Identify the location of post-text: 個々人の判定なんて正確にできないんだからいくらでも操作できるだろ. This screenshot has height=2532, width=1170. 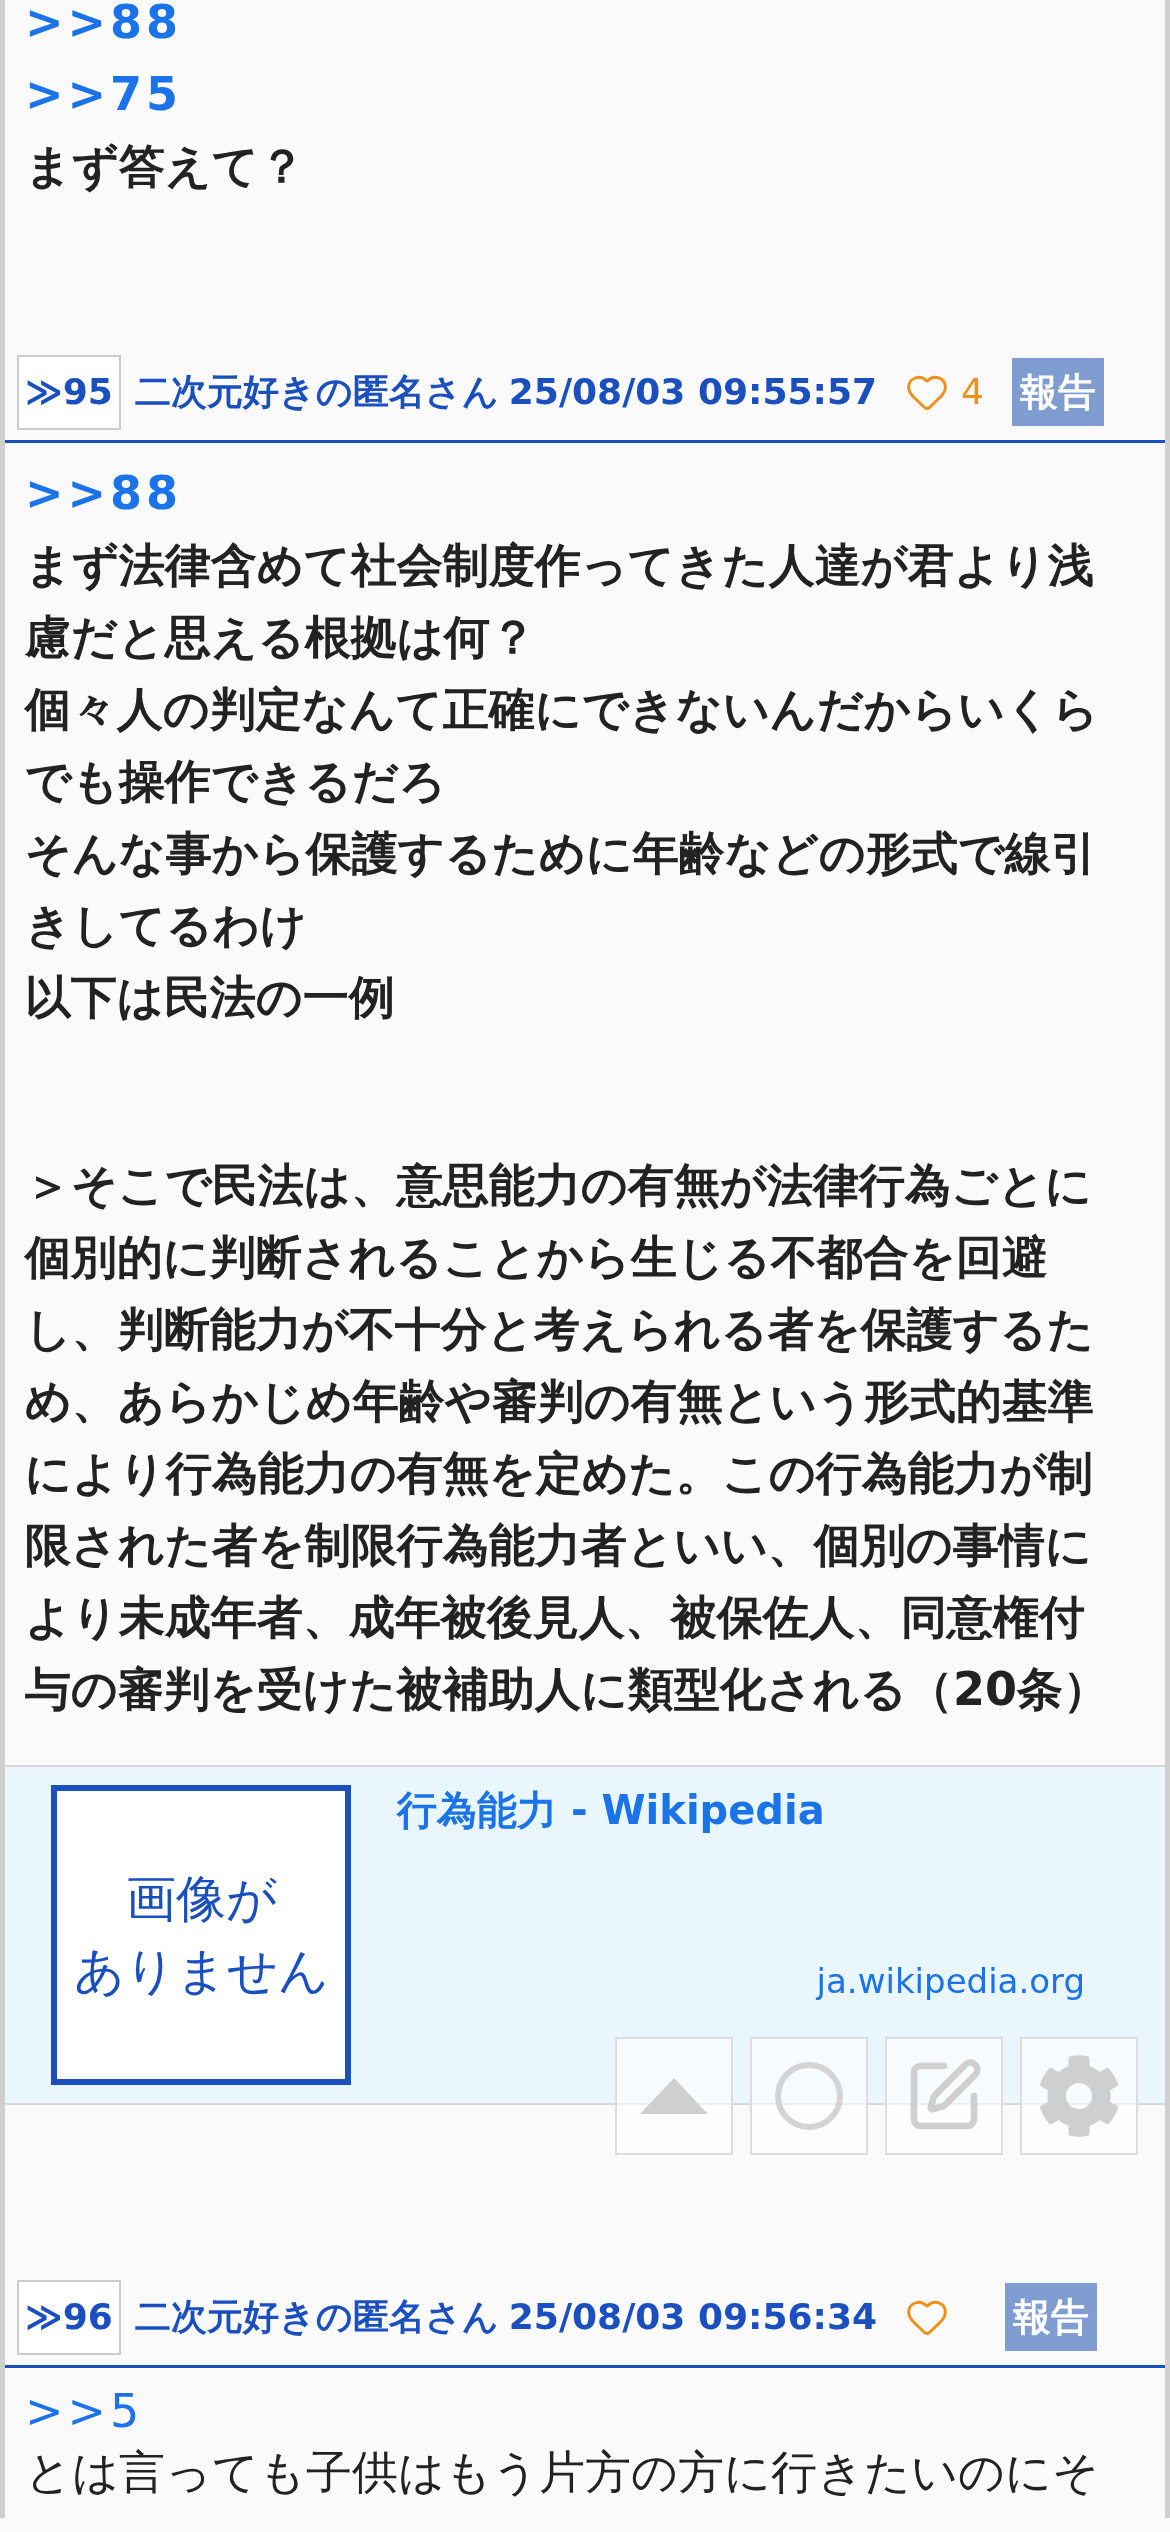
(562, 745).